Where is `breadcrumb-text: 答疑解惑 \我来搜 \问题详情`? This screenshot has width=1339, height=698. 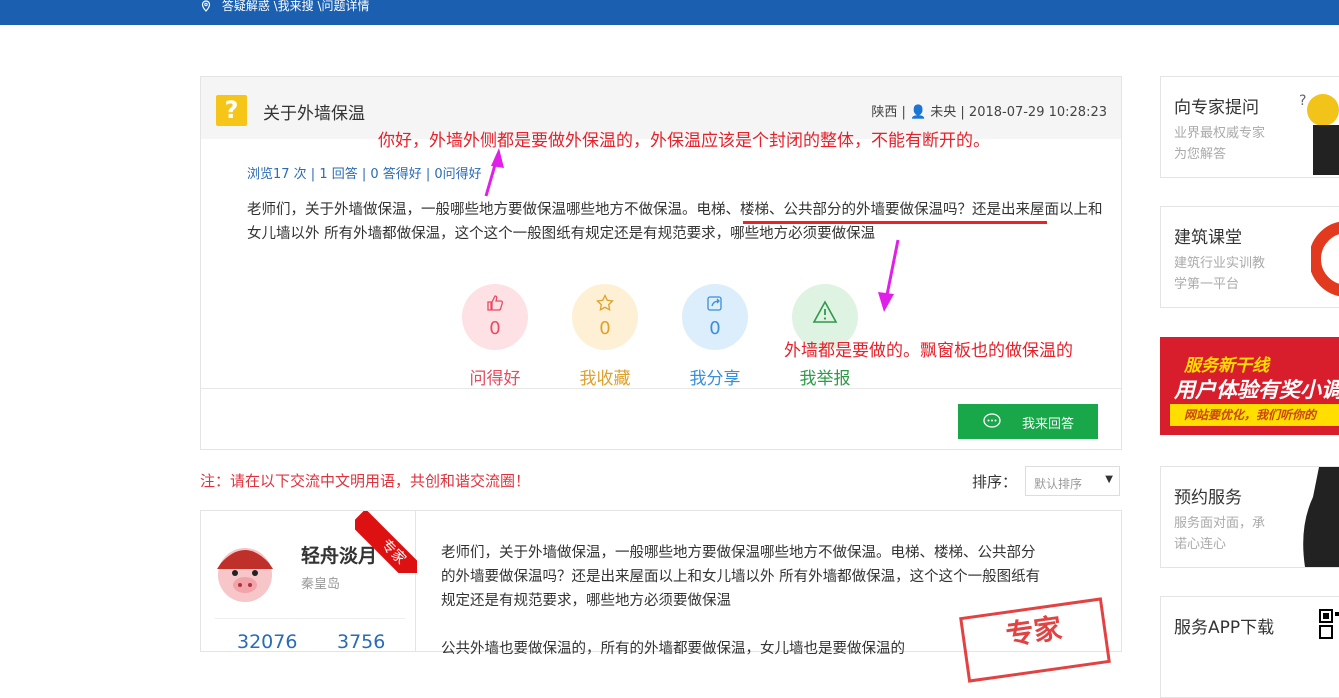
breadcrumb-text: 答疑解惑 \我来搜 \问题详情 is located at coordinates (296, 6).